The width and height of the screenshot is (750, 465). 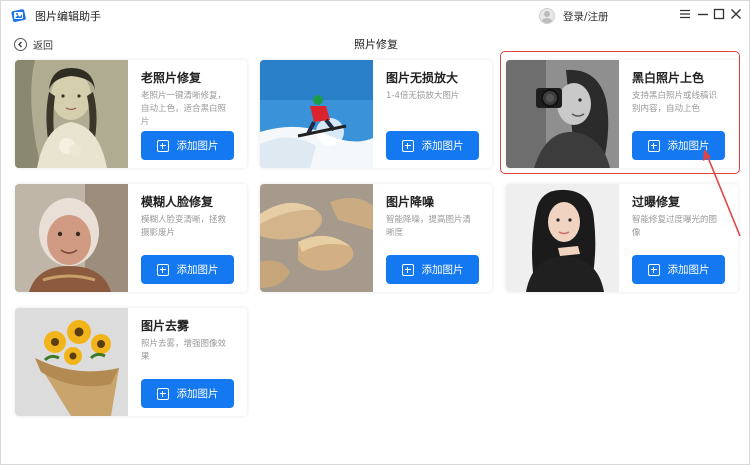 I want to click on annotation-arrow-icon, so click(x=722, y=193).